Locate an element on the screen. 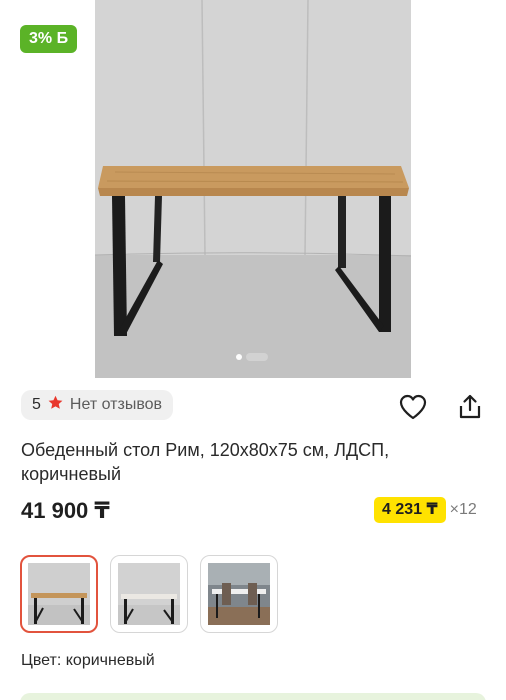 The height and width of the screenshot is (700, 506). rating-value: 5 is located at coordinates (36, 404).